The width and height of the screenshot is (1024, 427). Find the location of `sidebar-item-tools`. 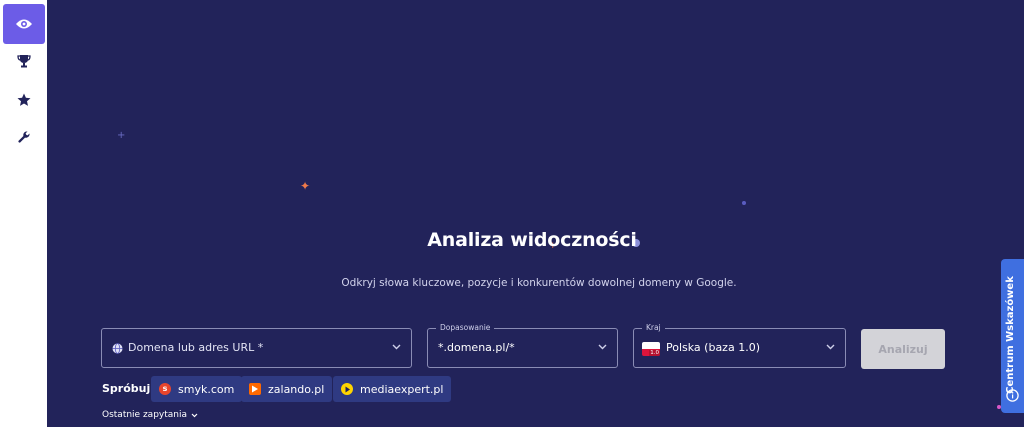

sidebar-item-tools is located at coordinates (24, 137).